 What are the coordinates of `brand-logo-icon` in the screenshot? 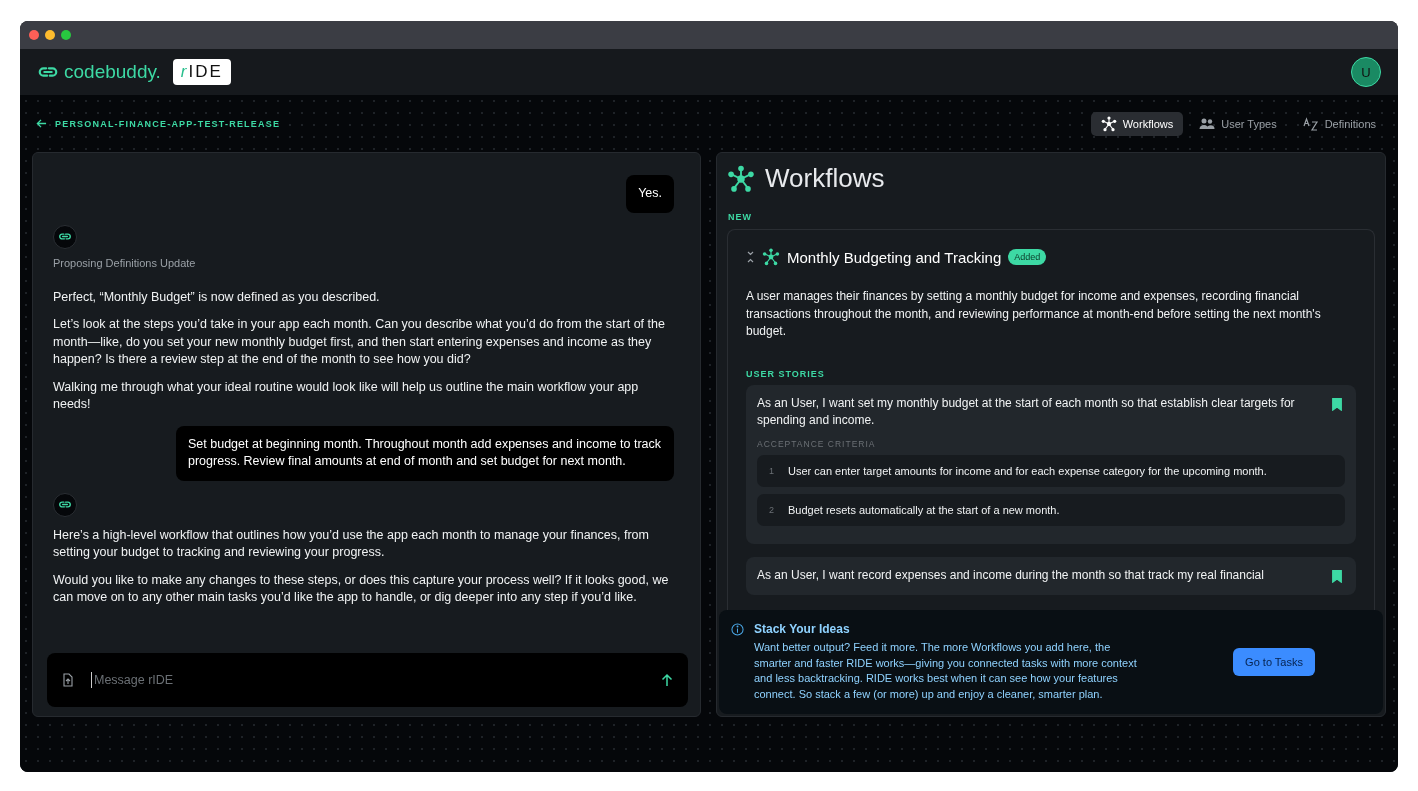 It's located at (48, 72).